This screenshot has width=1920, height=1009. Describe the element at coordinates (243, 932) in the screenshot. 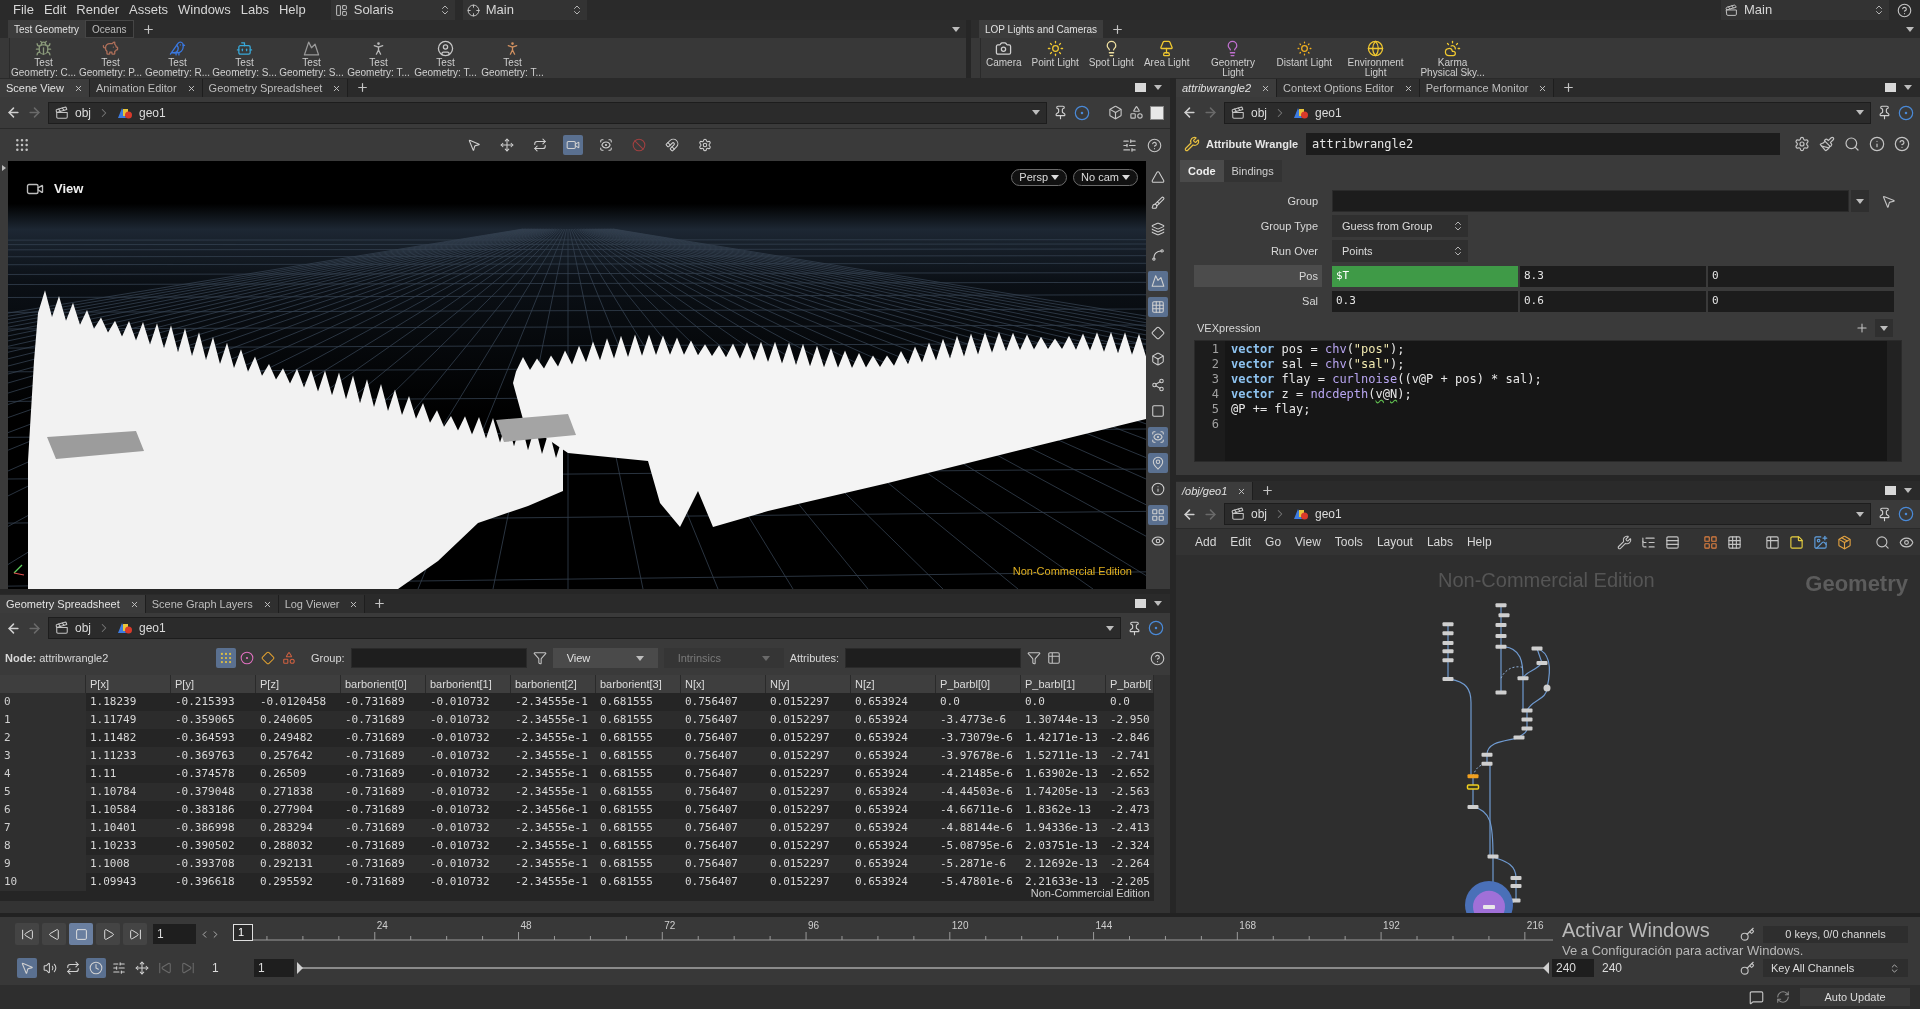

I see `current-frame-marker: 1` at that location.